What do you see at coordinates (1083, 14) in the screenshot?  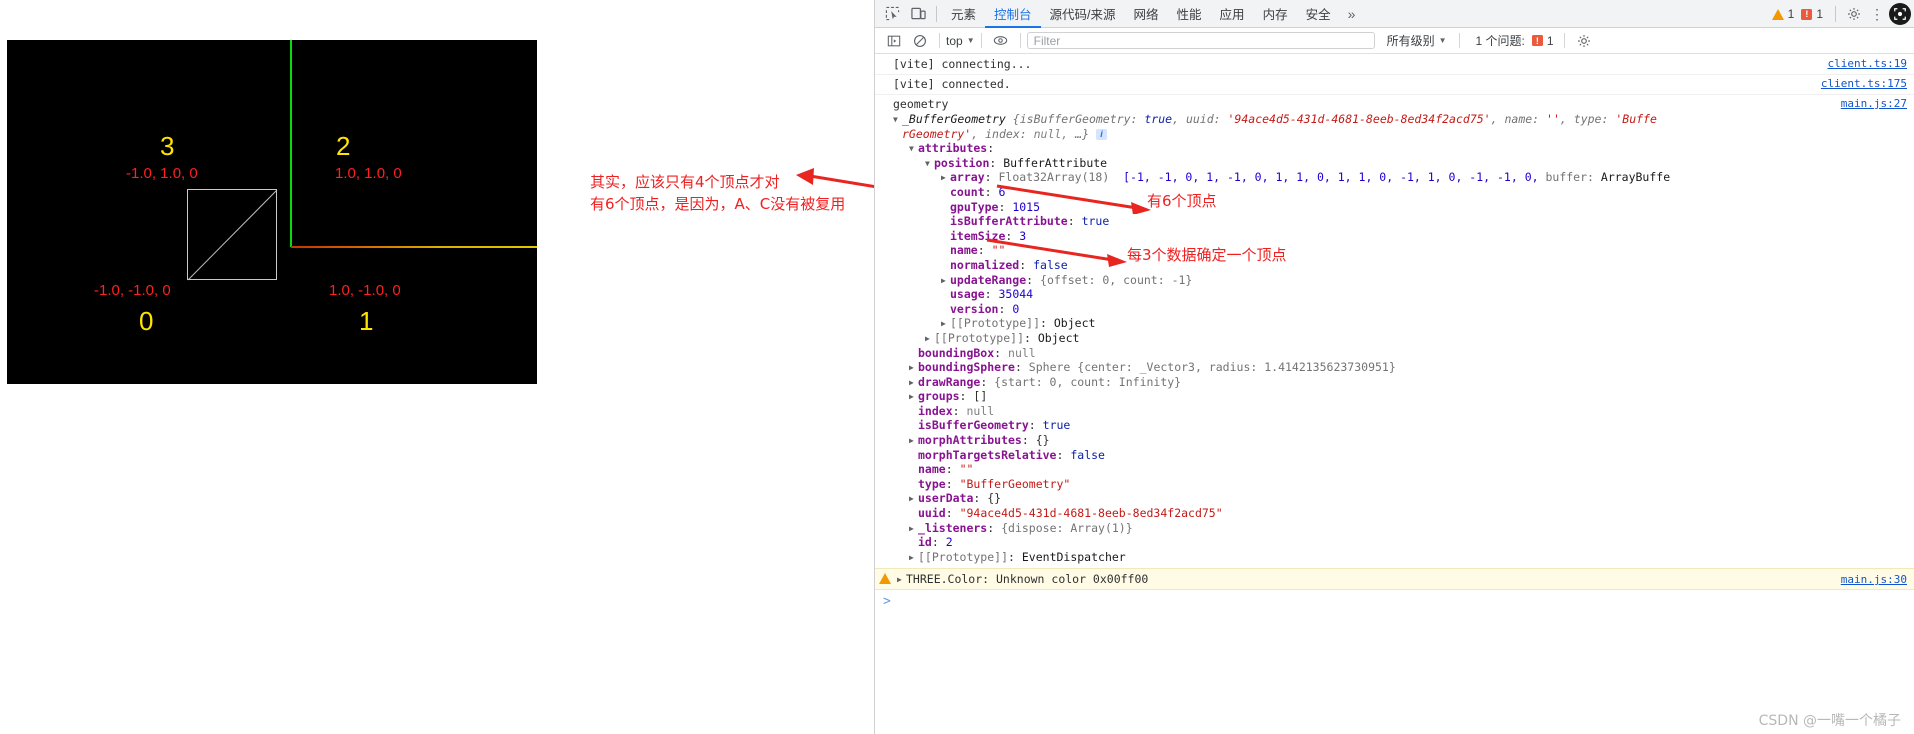 I see `tab-sources: 源代码/来源` at bounding box center [1083, 14].